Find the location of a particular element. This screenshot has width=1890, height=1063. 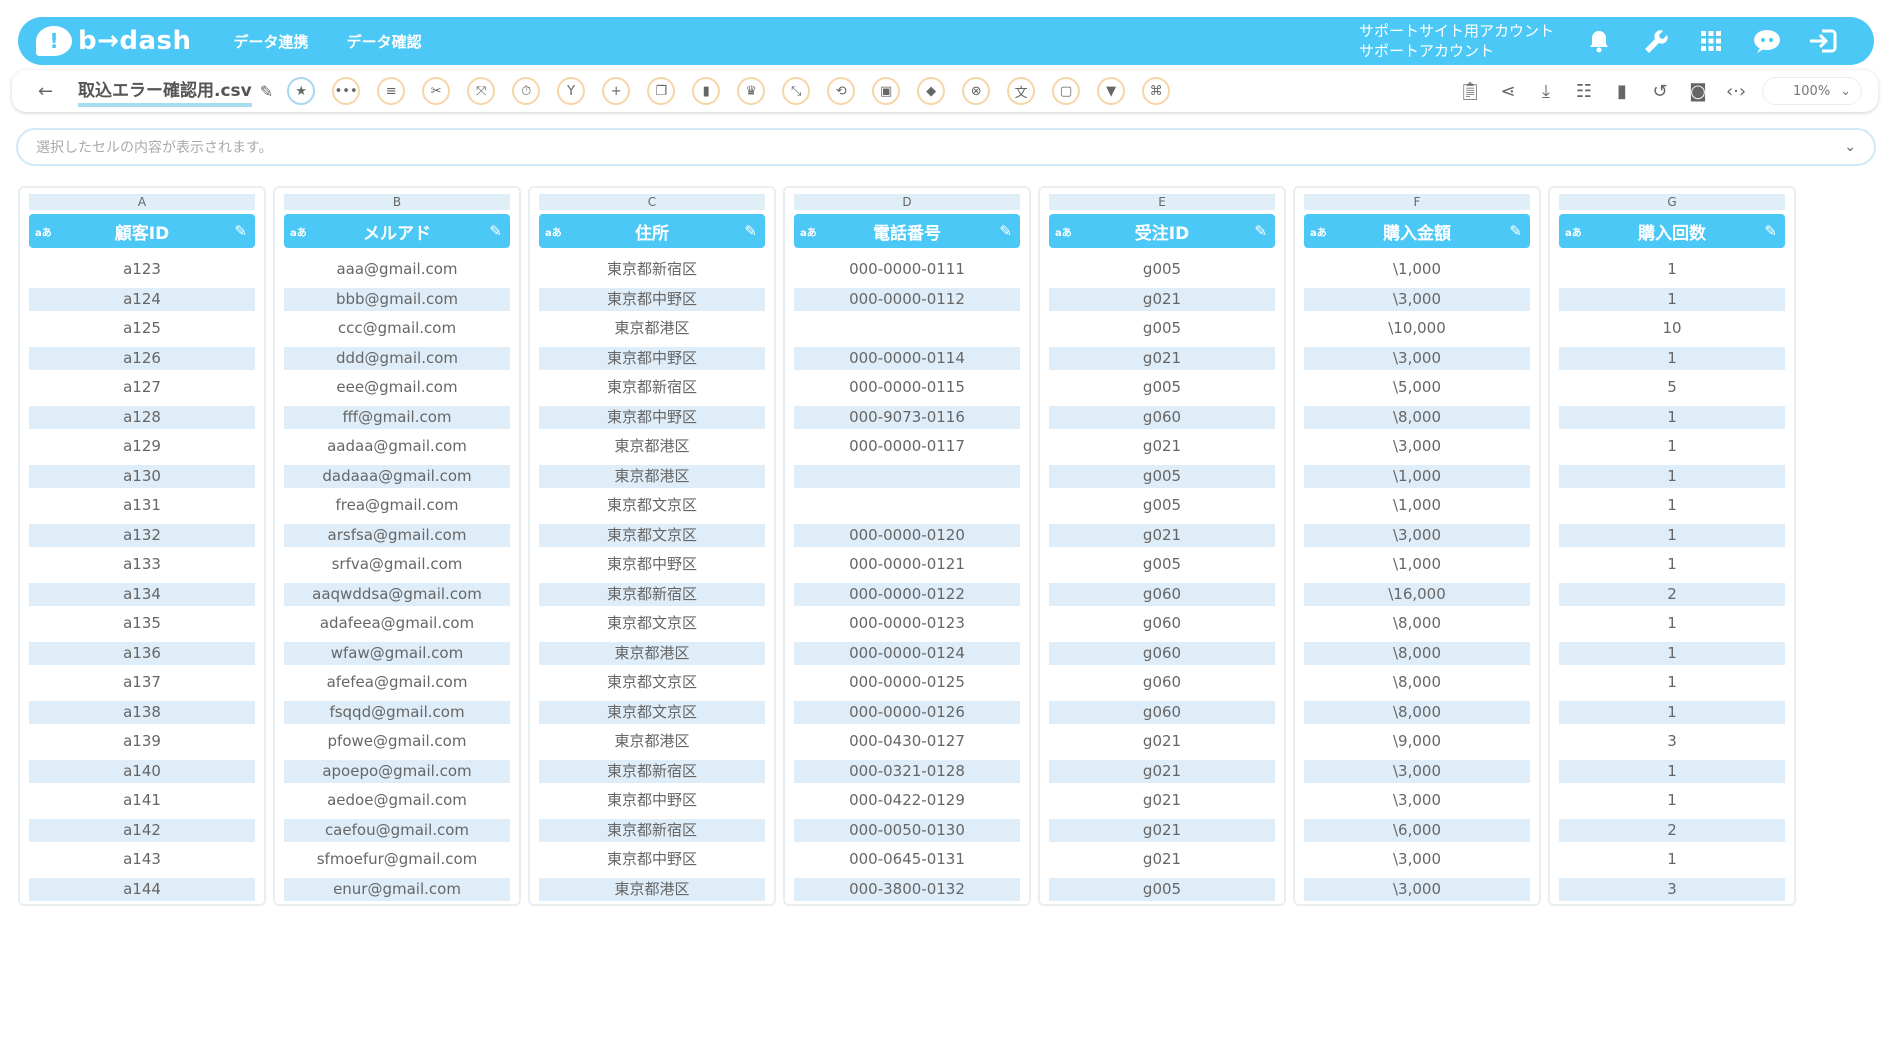

table-cell: 5 is located at coordinates (1672, 387).